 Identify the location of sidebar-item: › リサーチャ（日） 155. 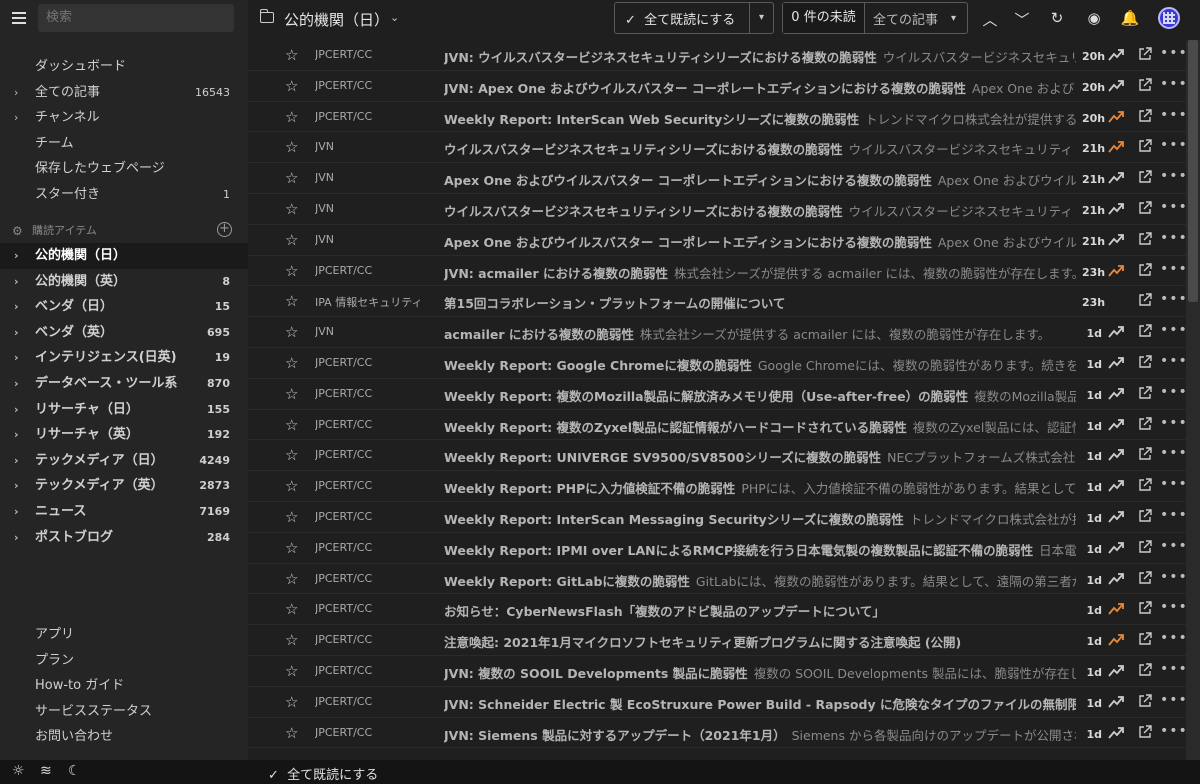
(124, 410).